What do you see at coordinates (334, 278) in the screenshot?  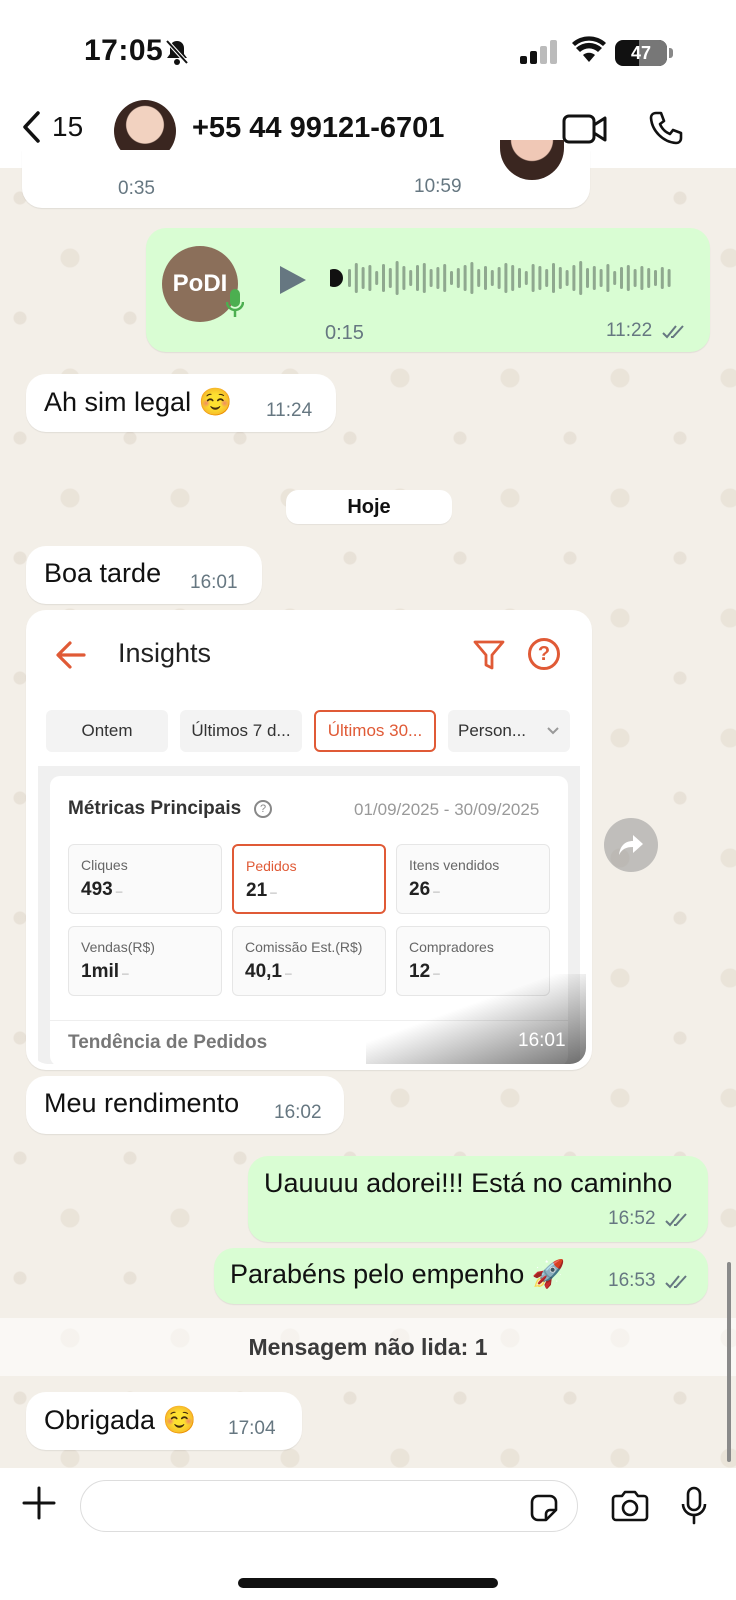 I see `playhead` at bounding box center [334, 278].